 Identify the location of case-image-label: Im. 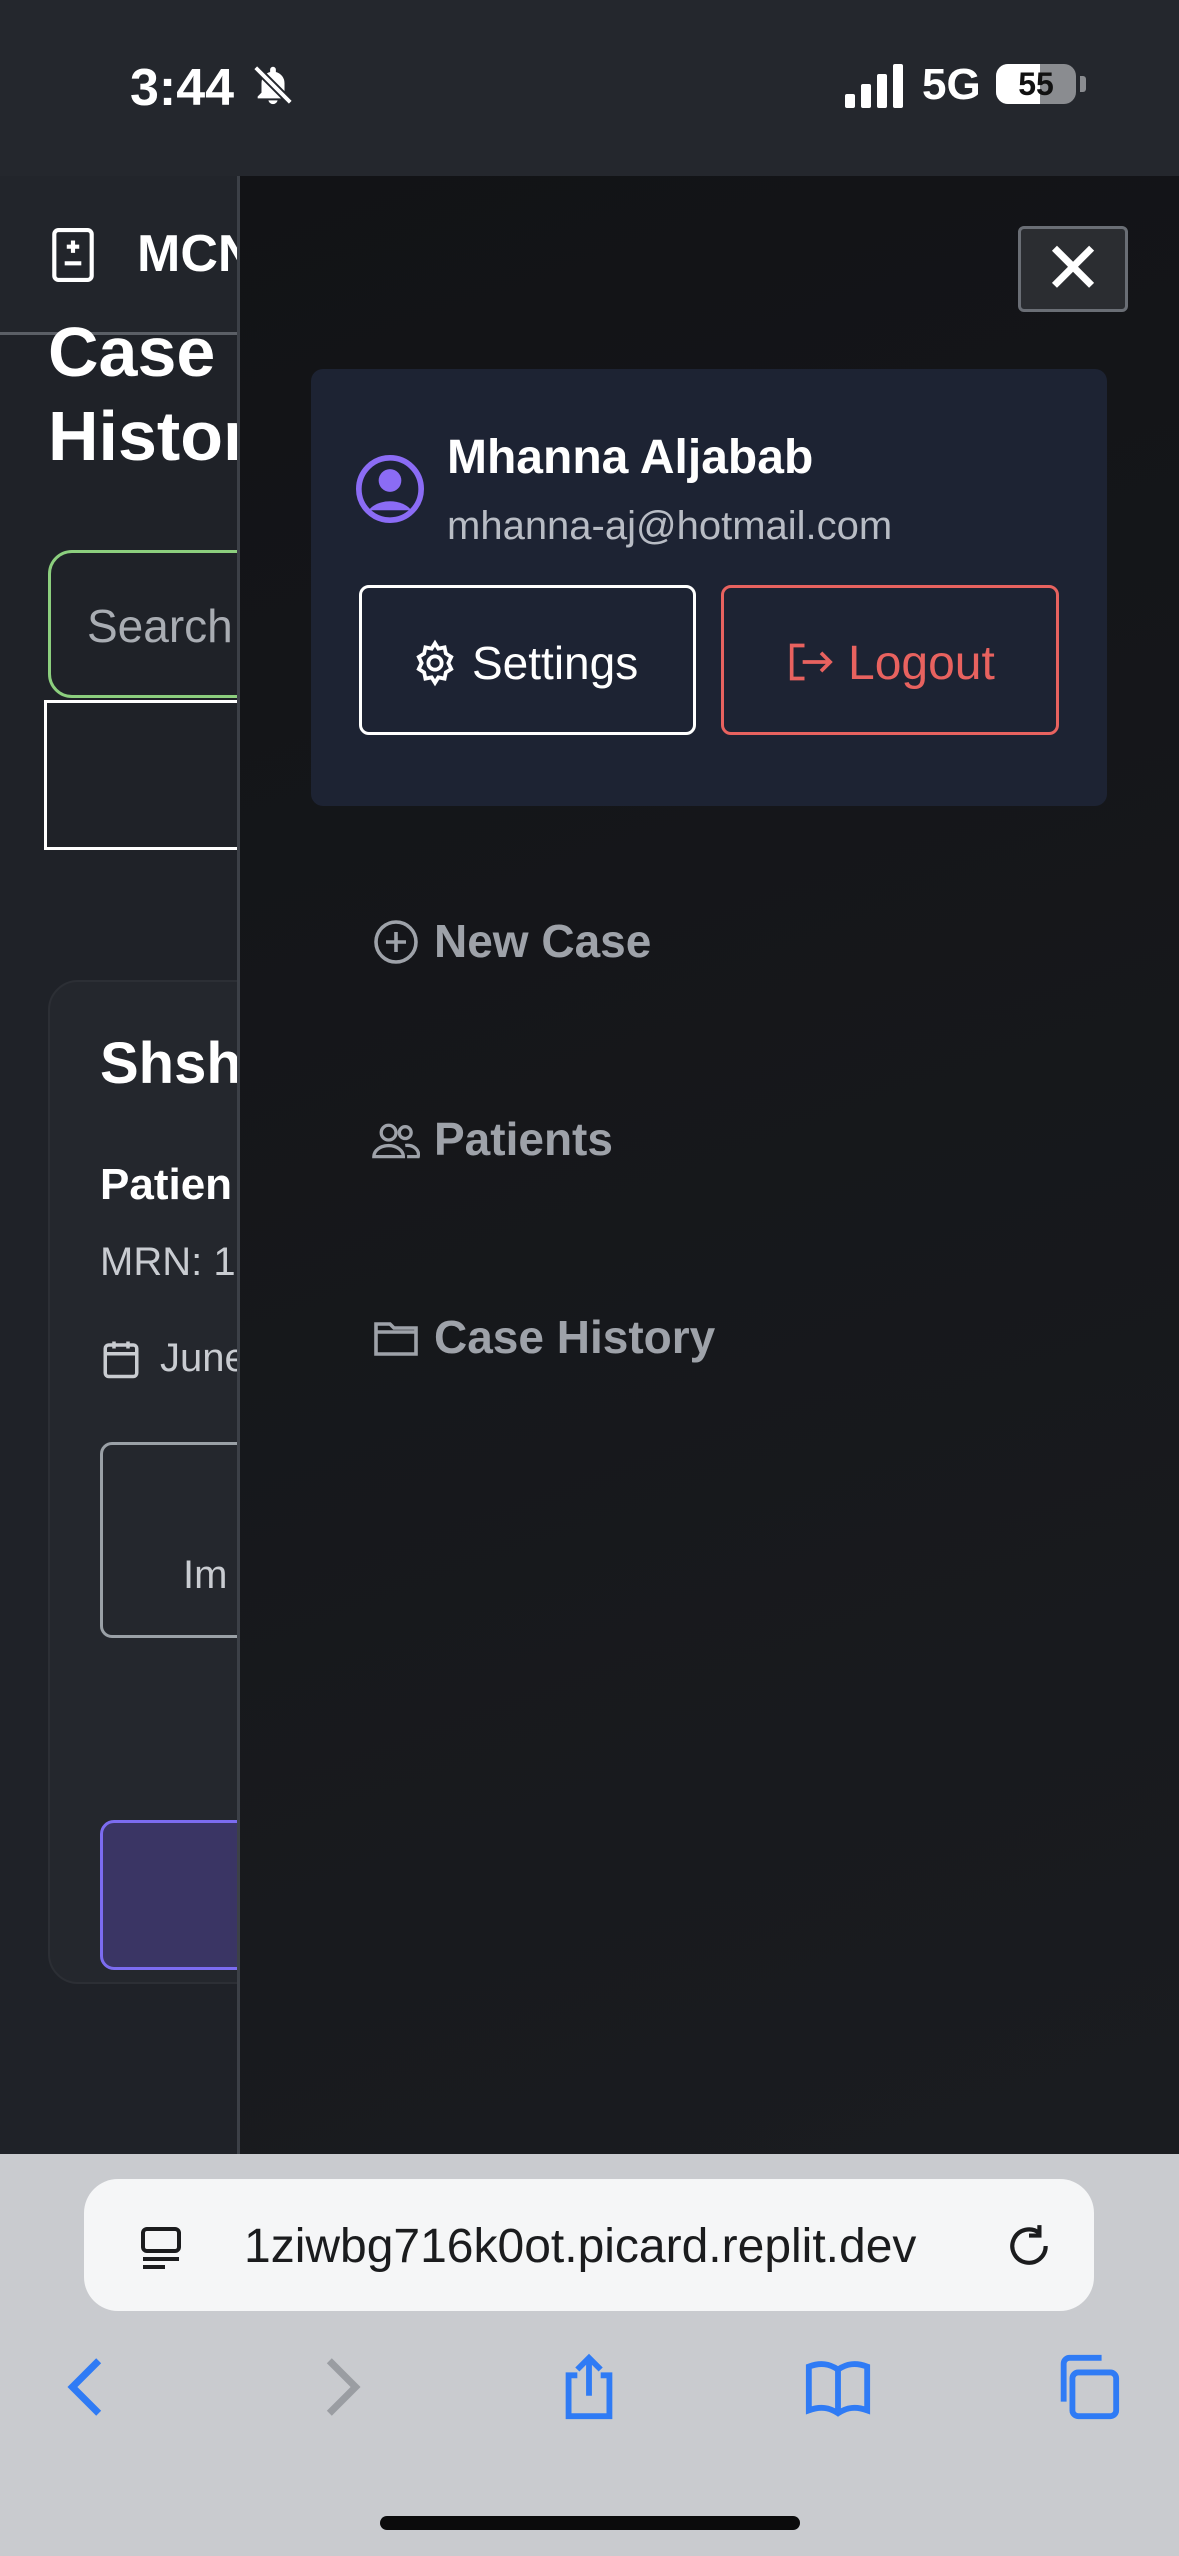
(205, 1575).